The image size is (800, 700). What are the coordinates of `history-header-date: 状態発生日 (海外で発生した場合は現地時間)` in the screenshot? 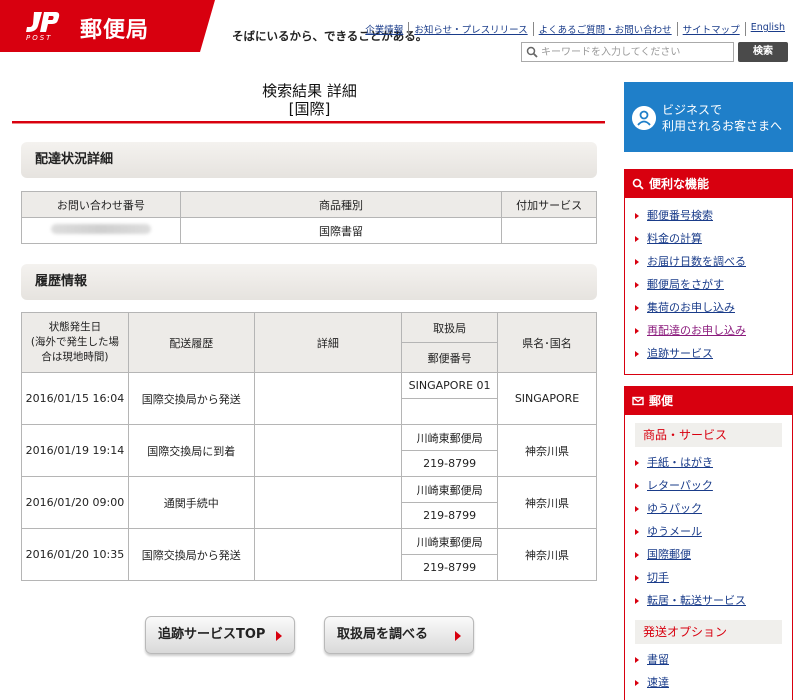 It's located at (75, 342).